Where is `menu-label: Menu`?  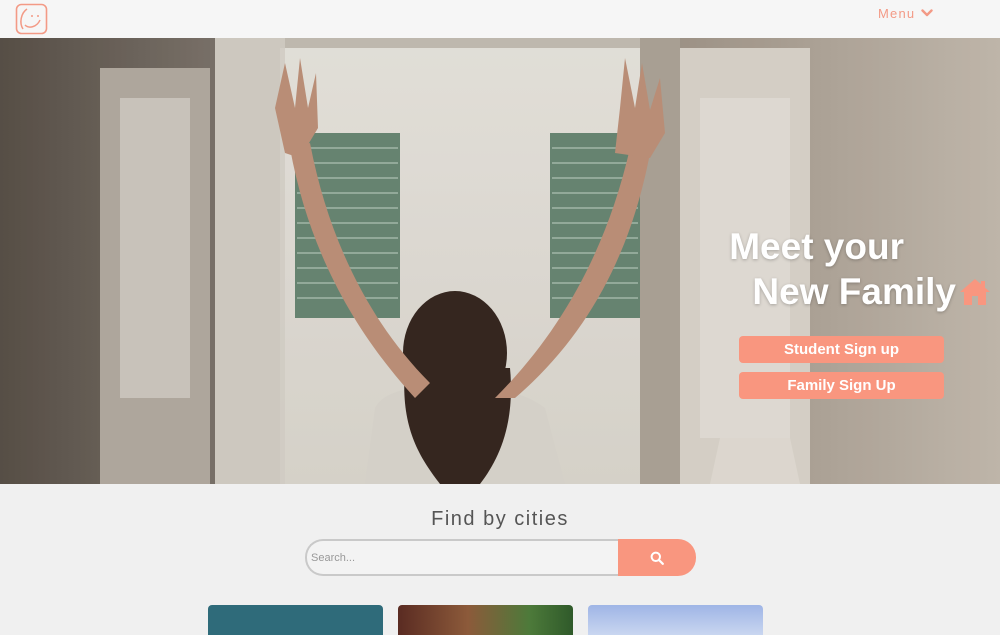 menu-label: Menu is located at coordinates (897, 13).